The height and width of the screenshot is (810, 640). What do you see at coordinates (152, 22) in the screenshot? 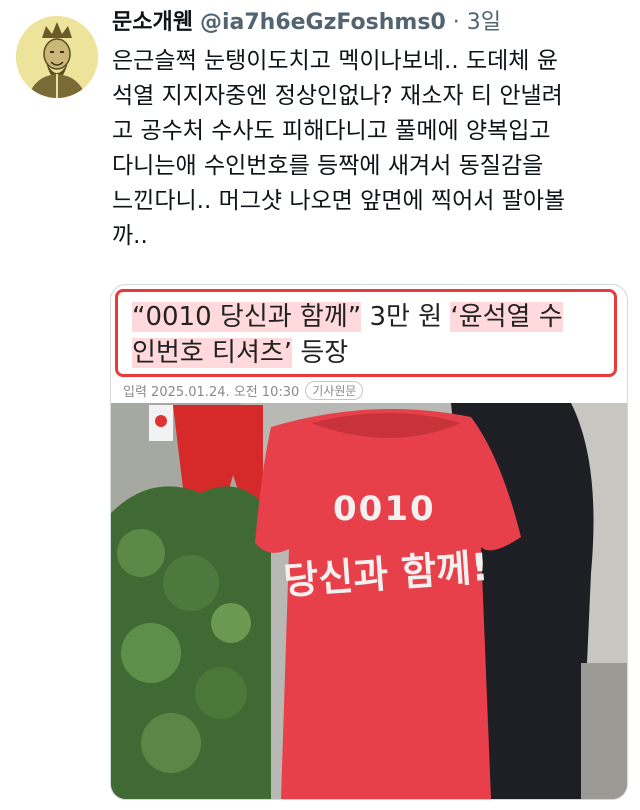
I see `display-name: 문소개웬` at bounding box center [152, 22].